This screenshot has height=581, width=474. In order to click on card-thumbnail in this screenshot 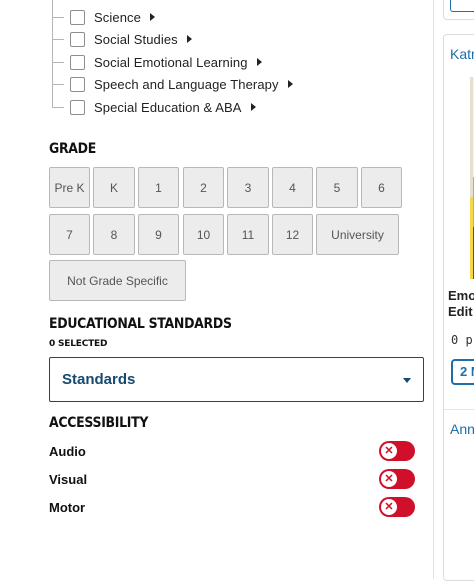, I will do `click(472, 178)`.